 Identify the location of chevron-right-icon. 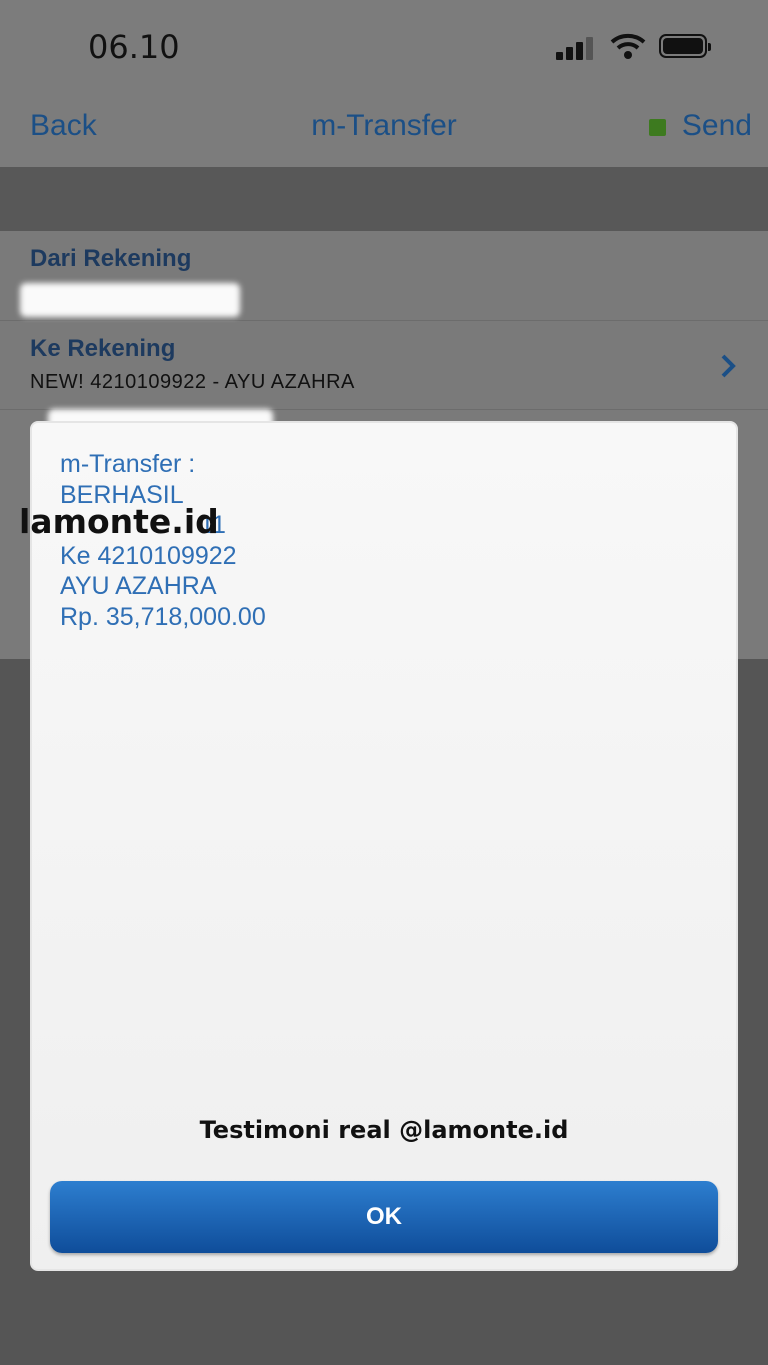
(728, 366).